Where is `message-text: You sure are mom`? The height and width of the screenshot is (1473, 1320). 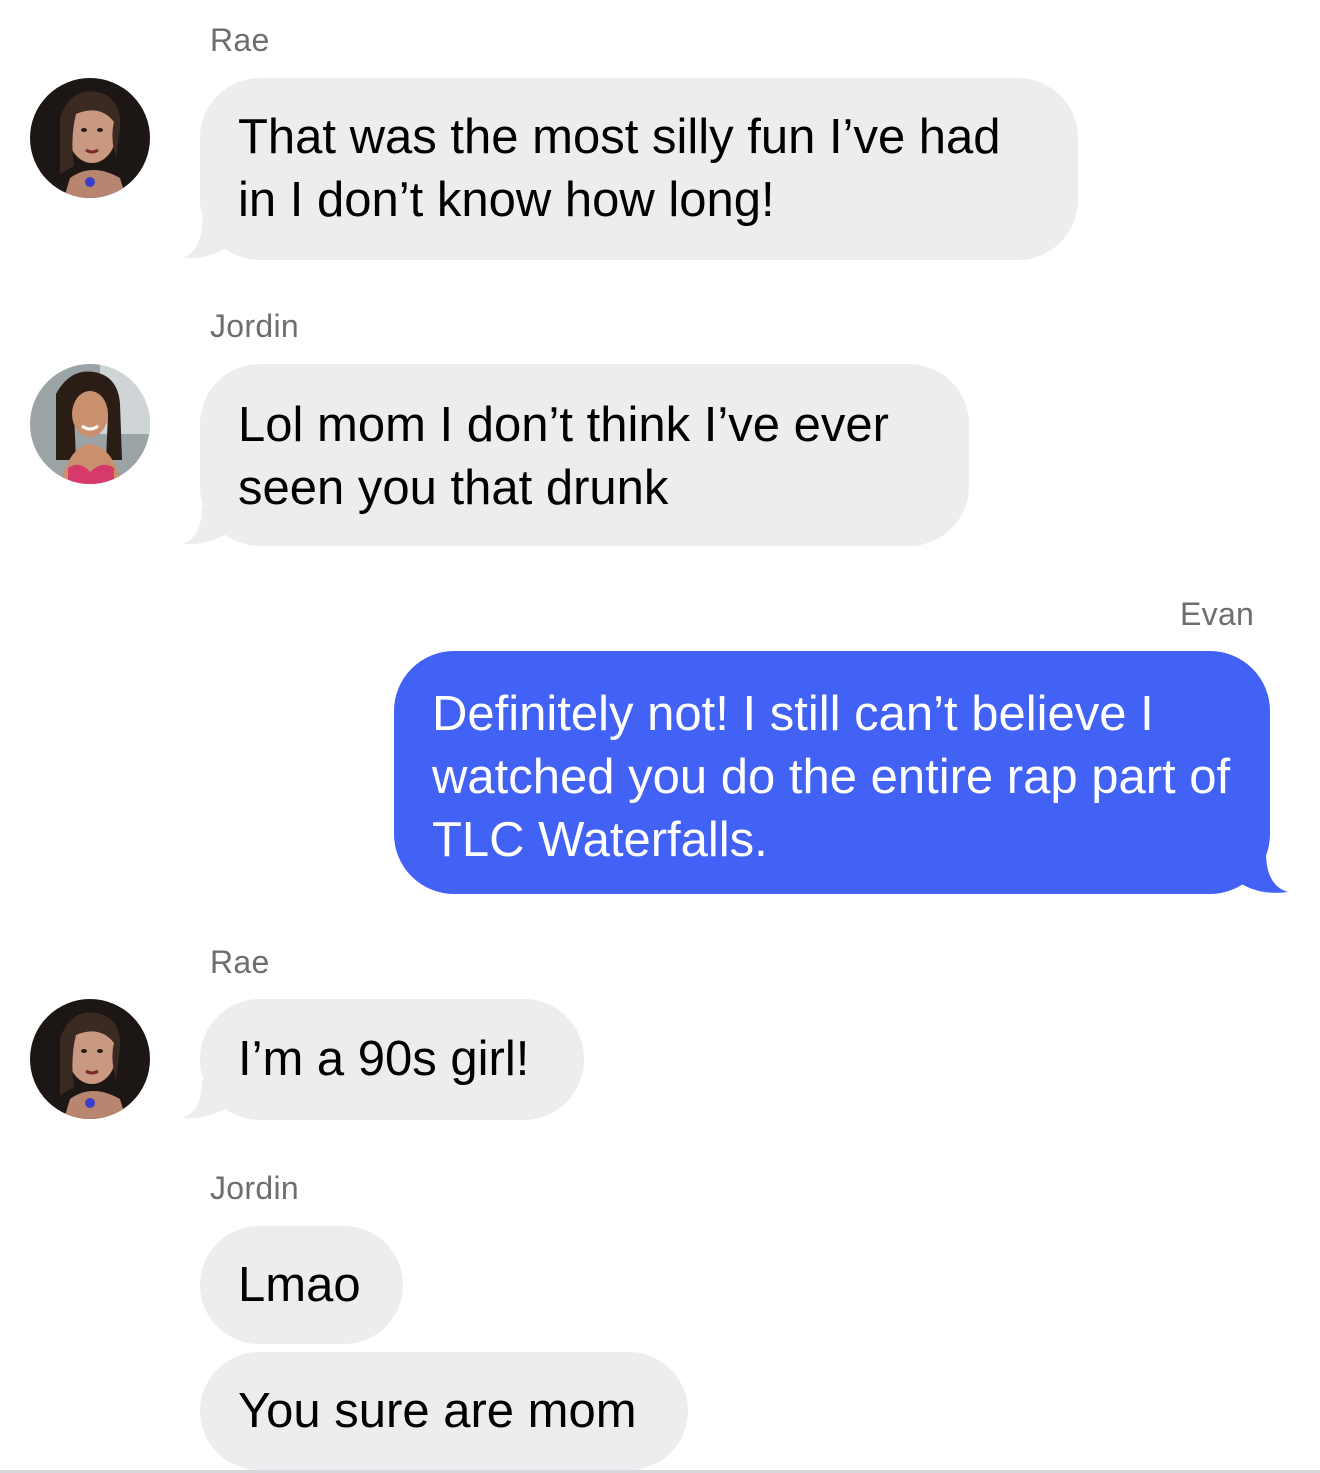 message-text: You sure are mom is located at coordinates (437, 1411).